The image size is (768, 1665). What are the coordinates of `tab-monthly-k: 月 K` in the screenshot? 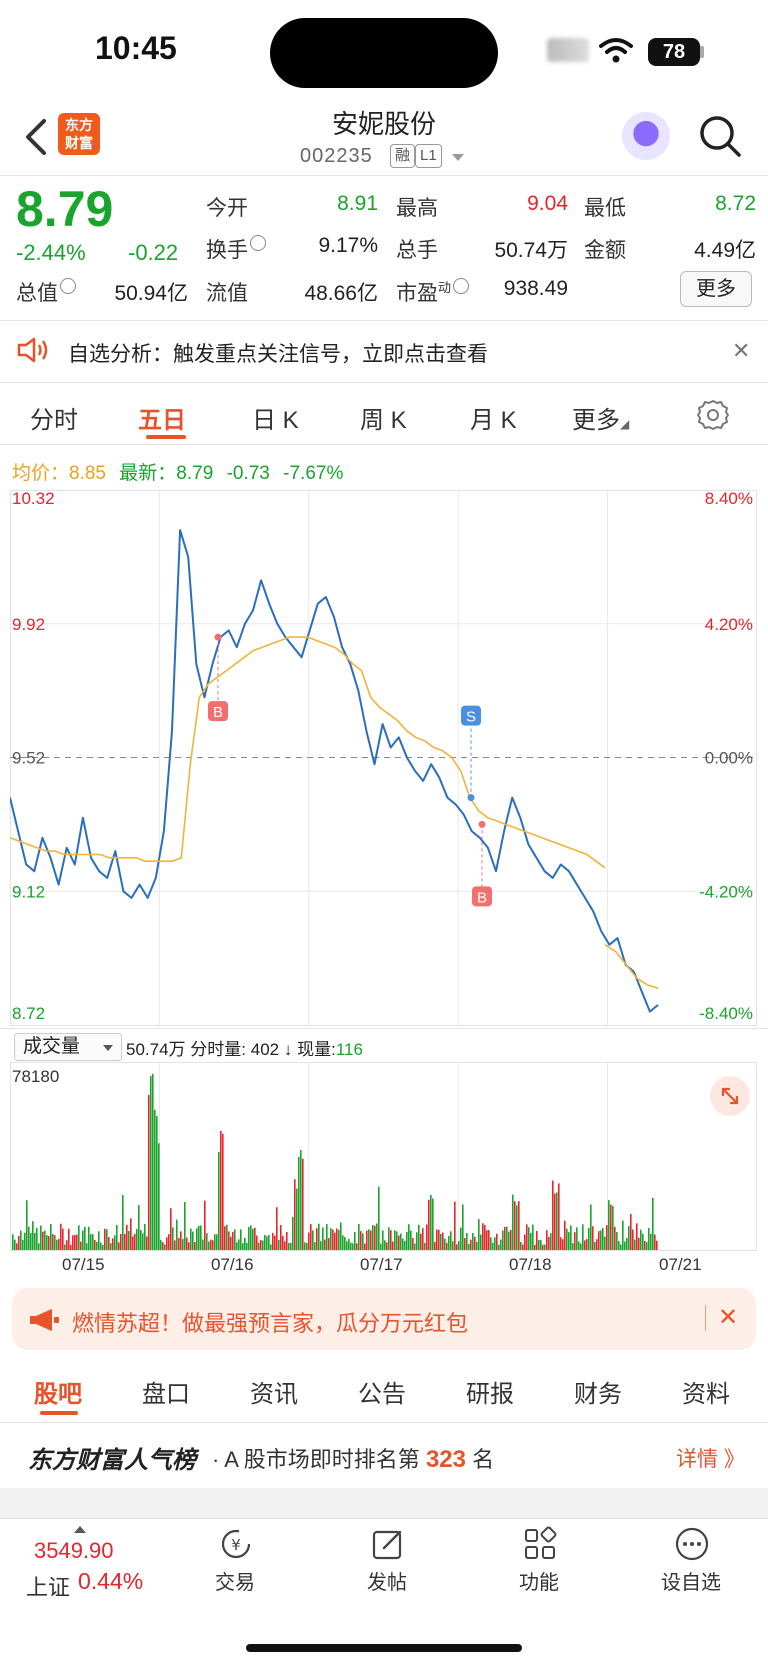 It's located at (493, 417).